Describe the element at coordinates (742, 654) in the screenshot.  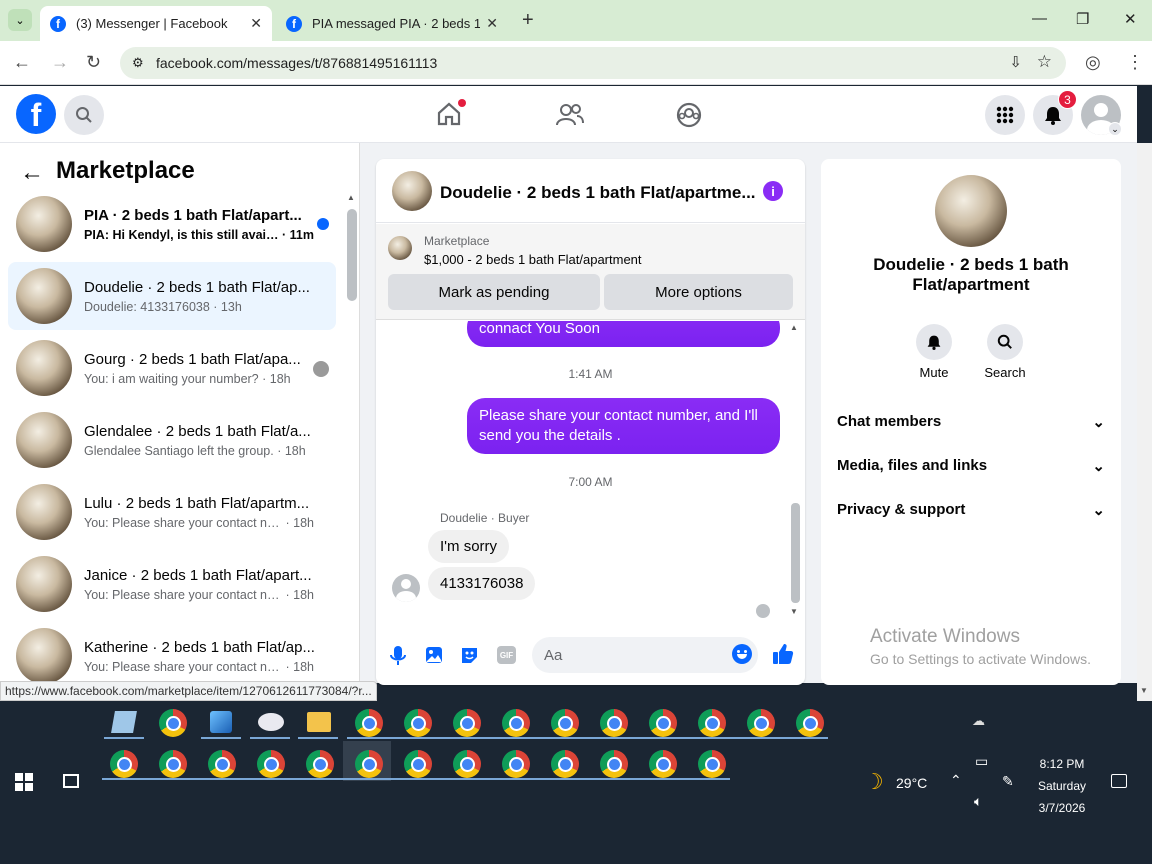
I see `emoji-icon` at that location.